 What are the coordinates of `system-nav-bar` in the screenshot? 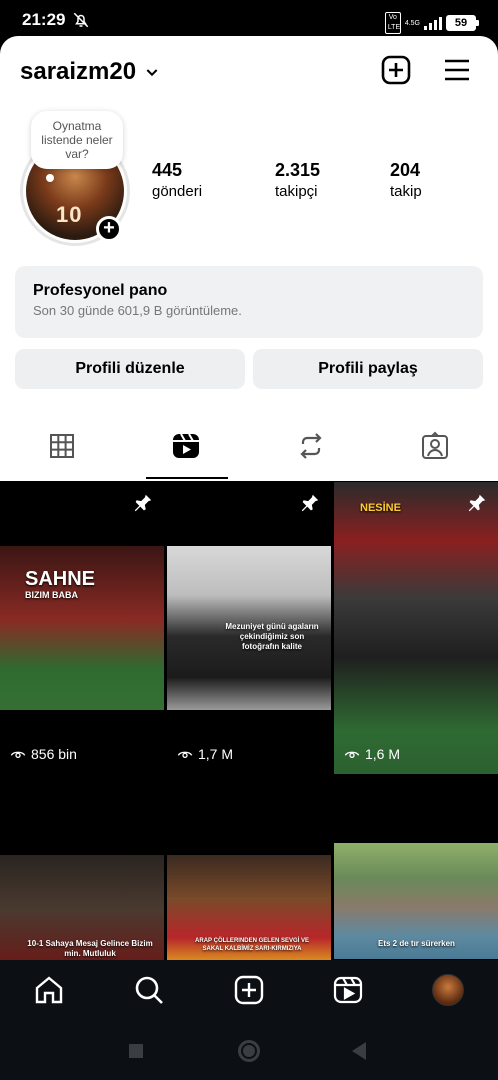 It's located at (249, 1051).